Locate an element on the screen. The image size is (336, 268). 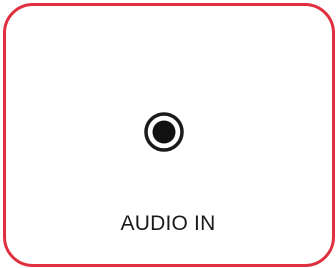
audio-jack-icon is located at coordinates (164, 132).